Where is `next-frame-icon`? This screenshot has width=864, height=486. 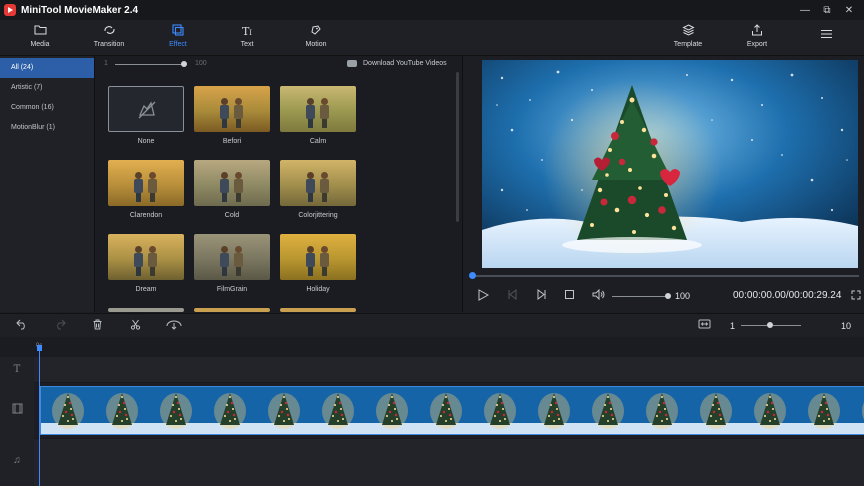 next-frame-icon is located at coordinates (541, 294).